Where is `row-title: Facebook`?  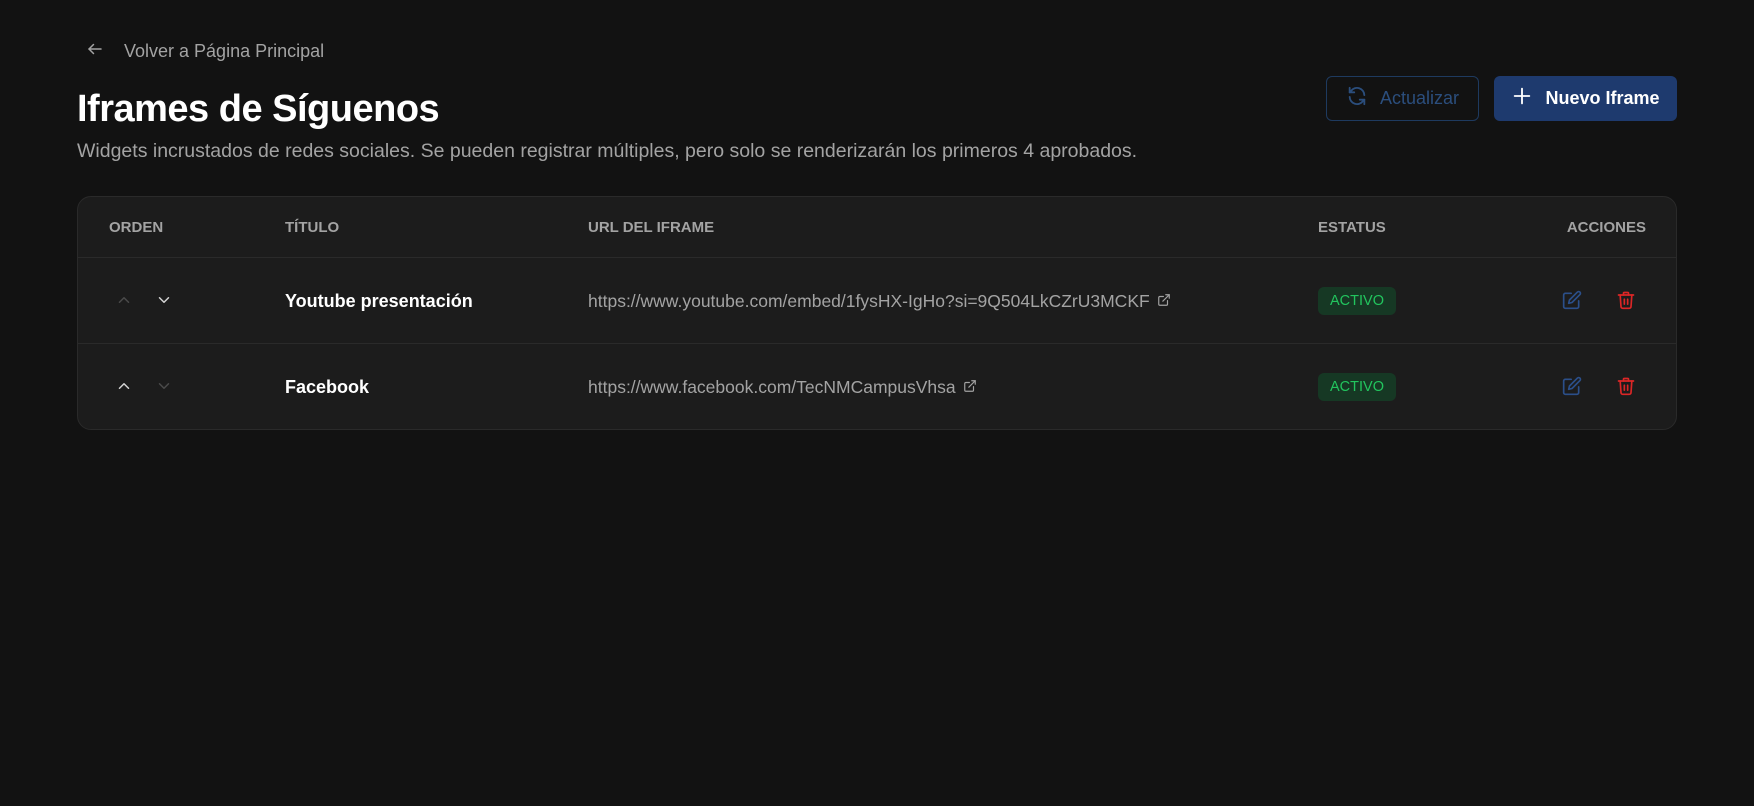 row-title: Facebook is located at coordinates (327, 387).